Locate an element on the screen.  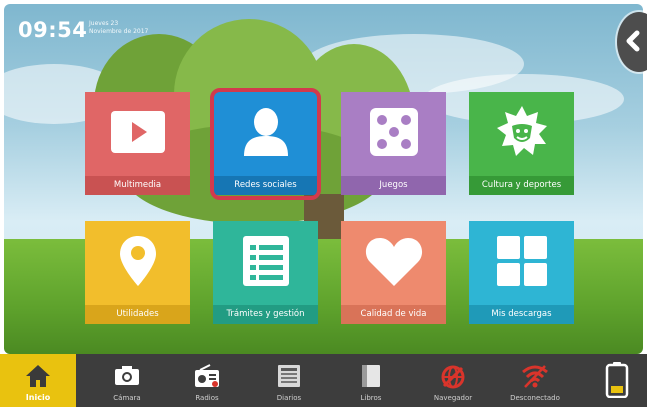
tile-calidad-de-vida: Calidad de vida is located at coordinates (393, 272).